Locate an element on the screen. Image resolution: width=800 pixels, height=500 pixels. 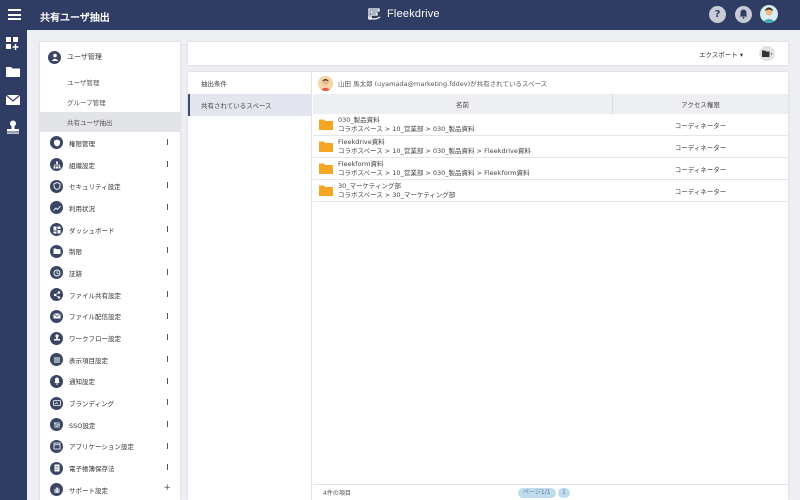
shield-check-icon is located at coordinates (56, 143).